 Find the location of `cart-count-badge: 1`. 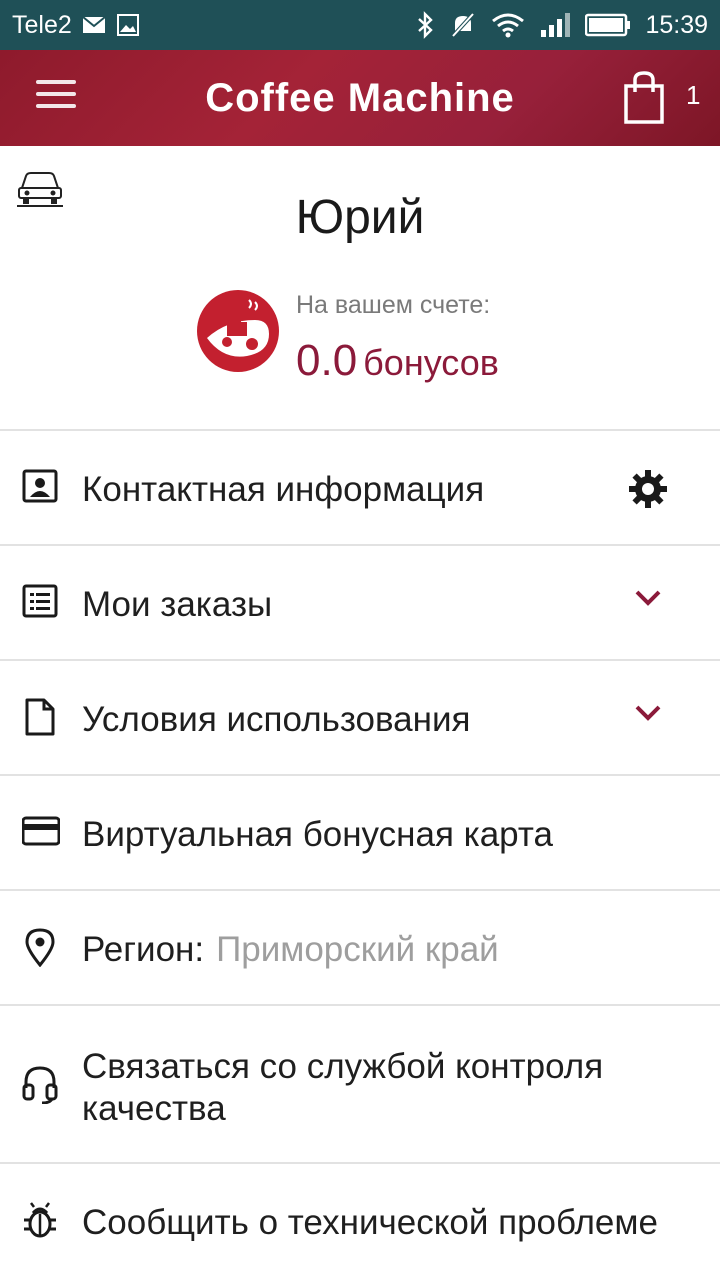

cart-count-badge: 1 is located at coordinates (693, 95).